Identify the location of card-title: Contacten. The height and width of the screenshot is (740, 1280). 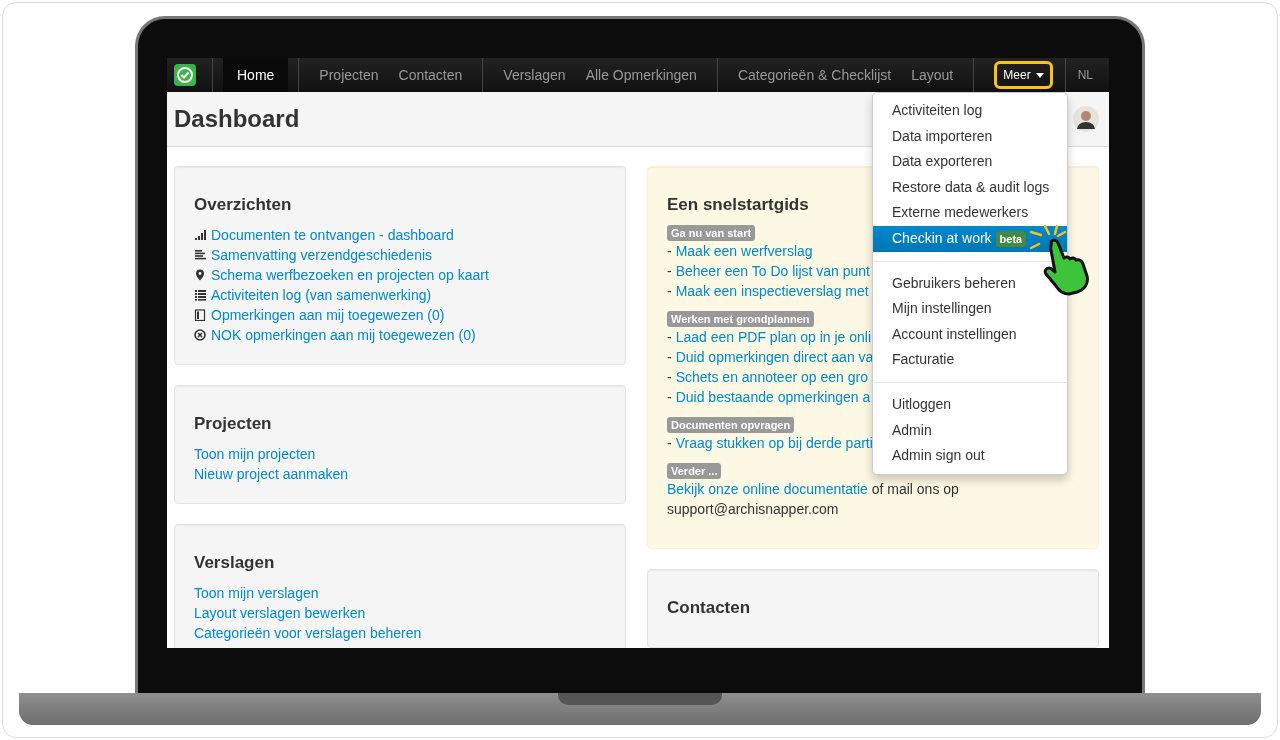
(709, 608).